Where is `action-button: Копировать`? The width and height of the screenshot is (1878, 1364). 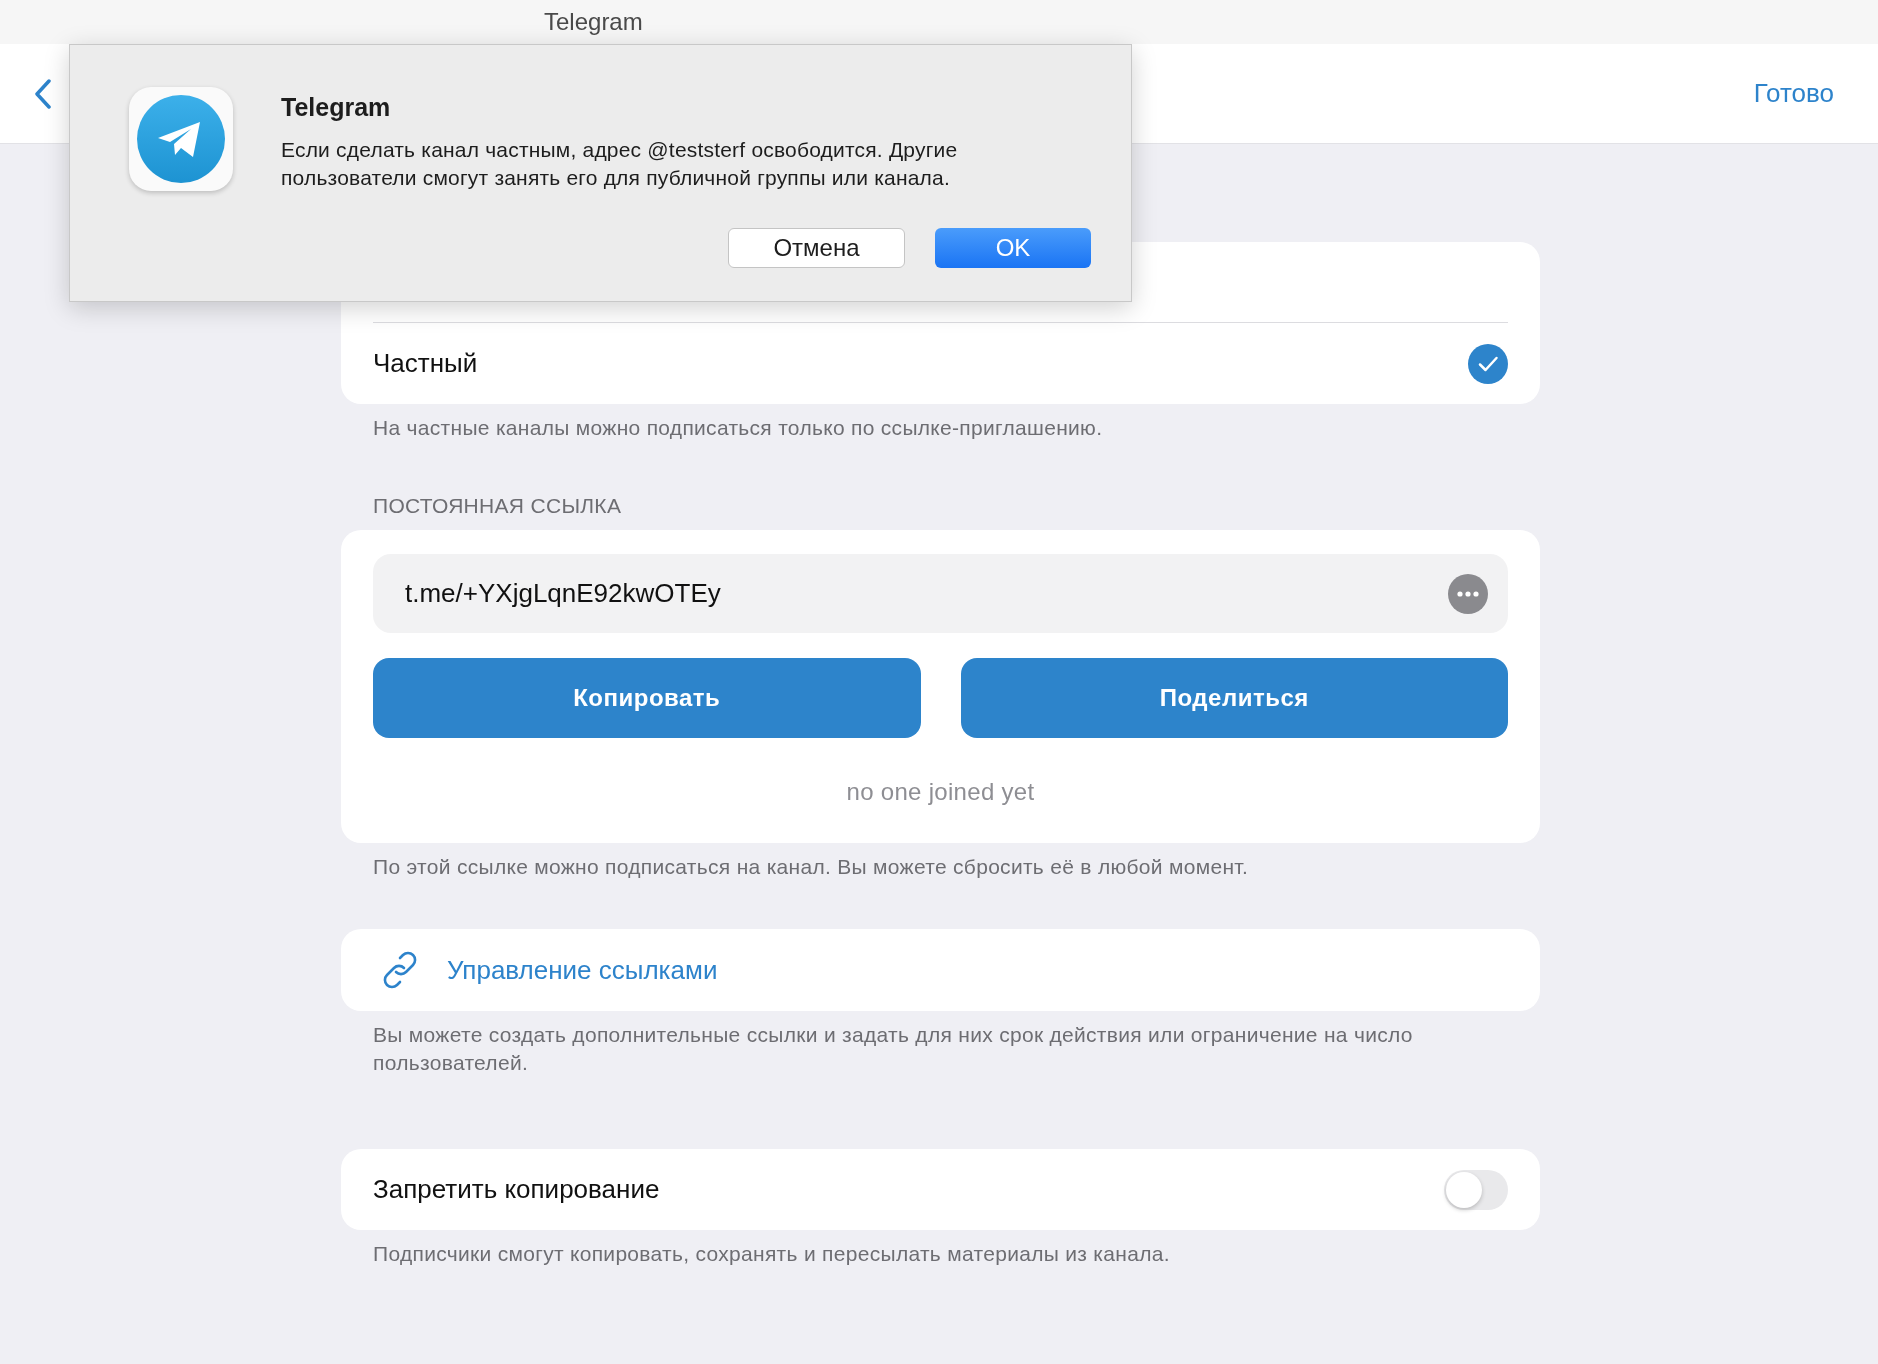 action-button: Копировать is located at coordinates (647, 698).